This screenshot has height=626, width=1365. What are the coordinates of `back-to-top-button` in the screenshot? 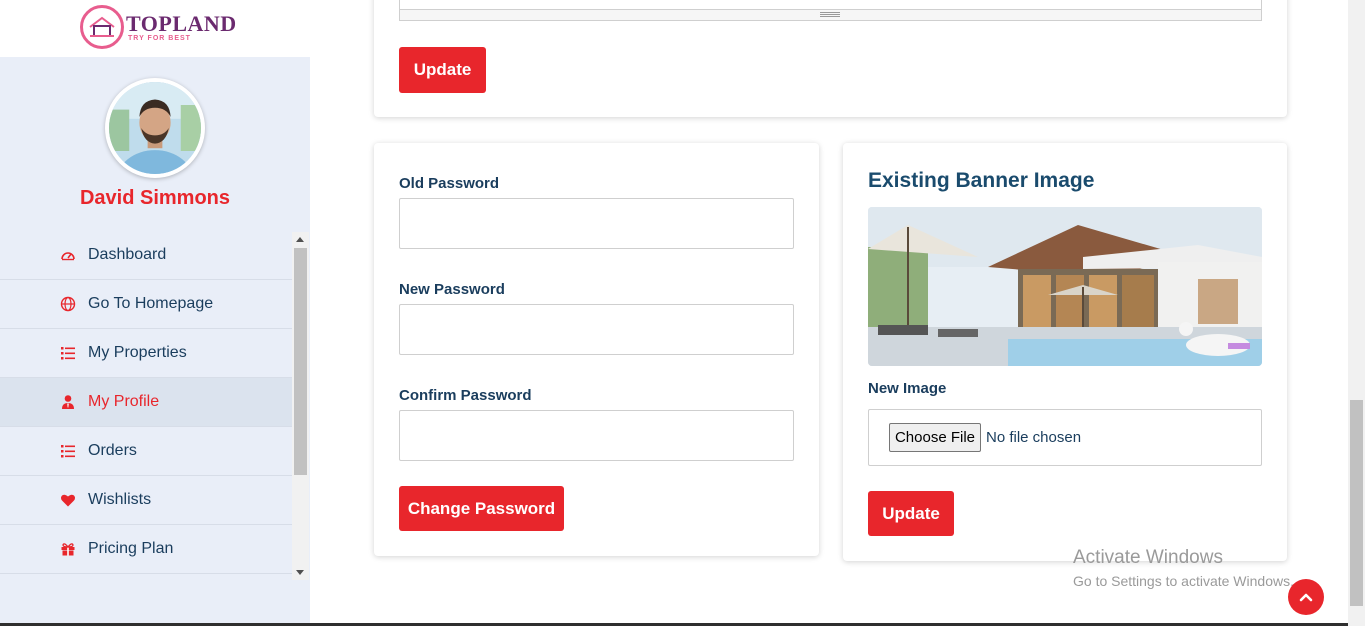 It's located at (1306, 597).